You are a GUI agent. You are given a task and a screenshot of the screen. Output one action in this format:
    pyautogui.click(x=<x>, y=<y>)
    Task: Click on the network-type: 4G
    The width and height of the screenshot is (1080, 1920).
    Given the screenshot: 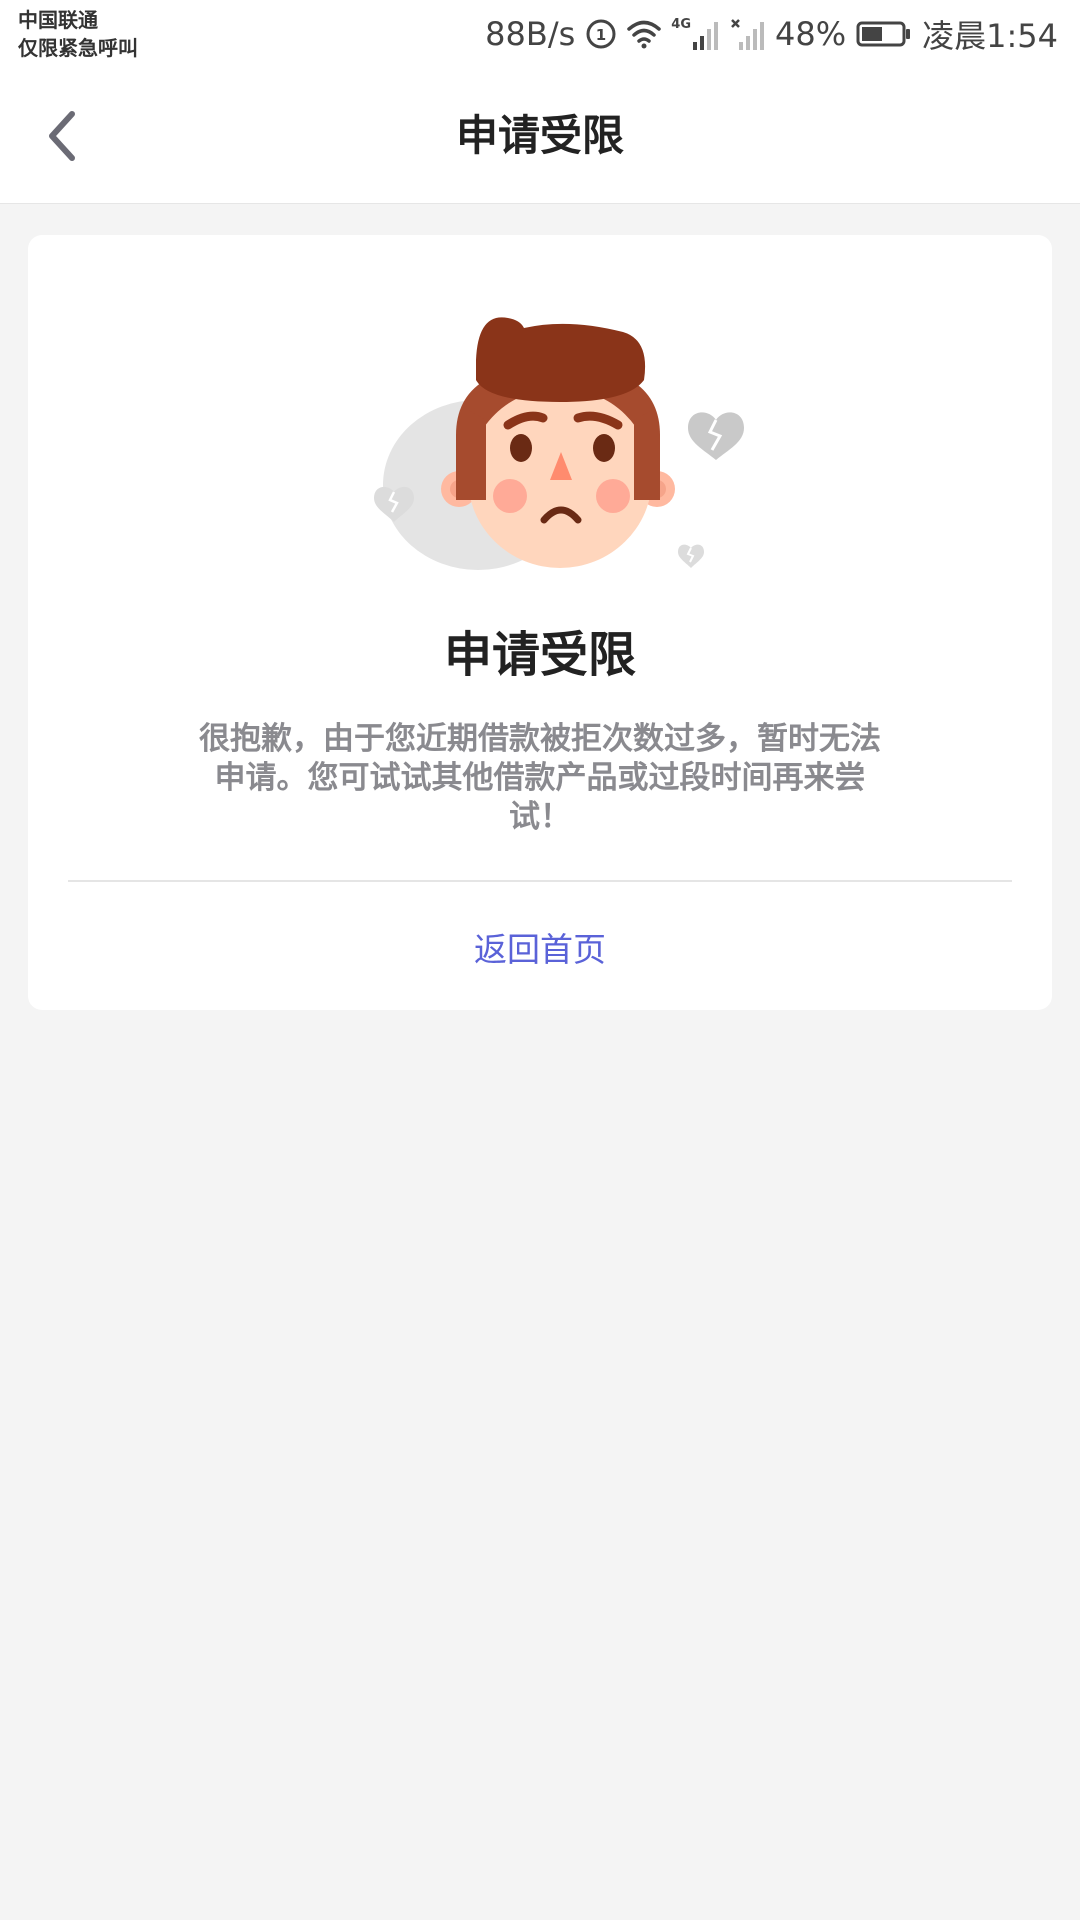 What is the action you would take?
    pyautogui.click(x=681, y=24)
    